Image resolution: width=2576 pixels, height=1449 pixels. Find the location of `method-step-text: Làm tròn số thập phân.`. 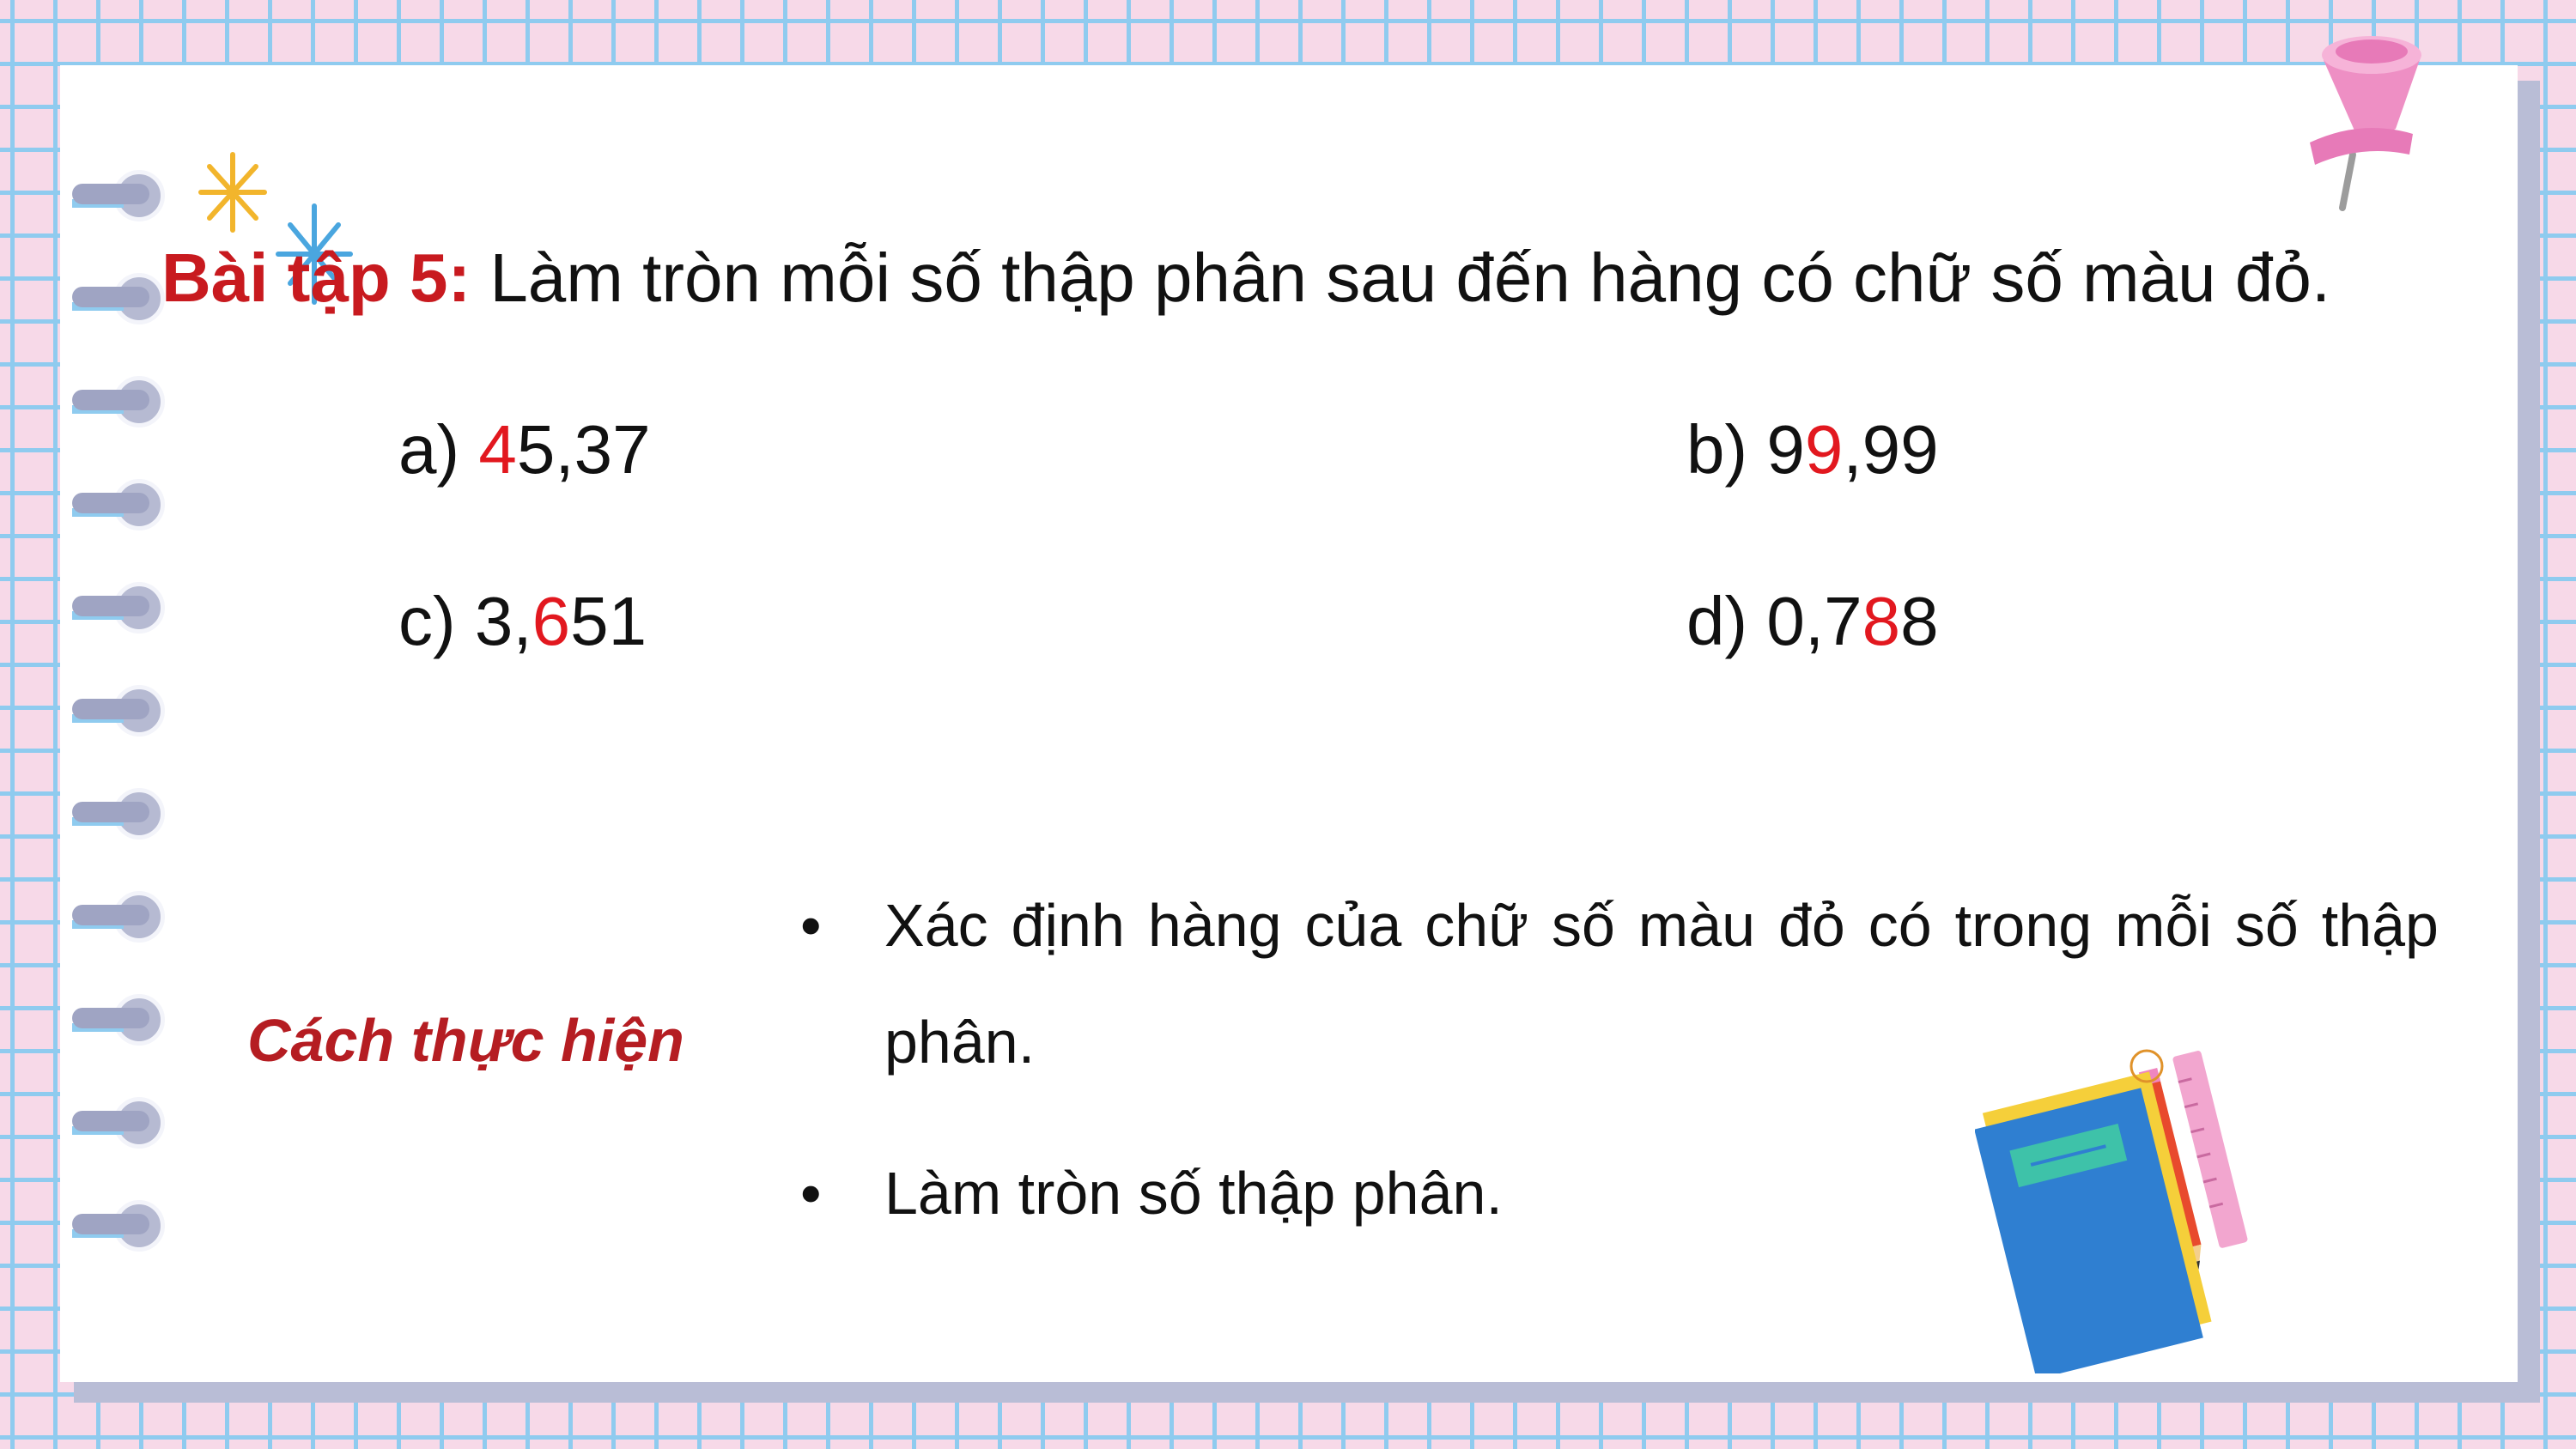

method-step-text: Làm tròn số thập phân. is located at coordinates (1193, 1193).